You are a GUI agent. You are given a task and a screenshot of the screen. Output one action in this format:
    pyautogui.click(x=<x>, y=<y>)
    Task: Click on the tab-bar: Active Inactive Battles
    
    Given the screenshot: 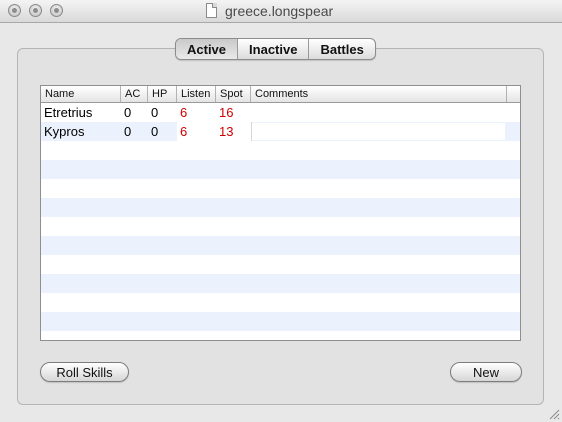 What is the action you would take?
    pyautogui.click(x=275, y=49)
    